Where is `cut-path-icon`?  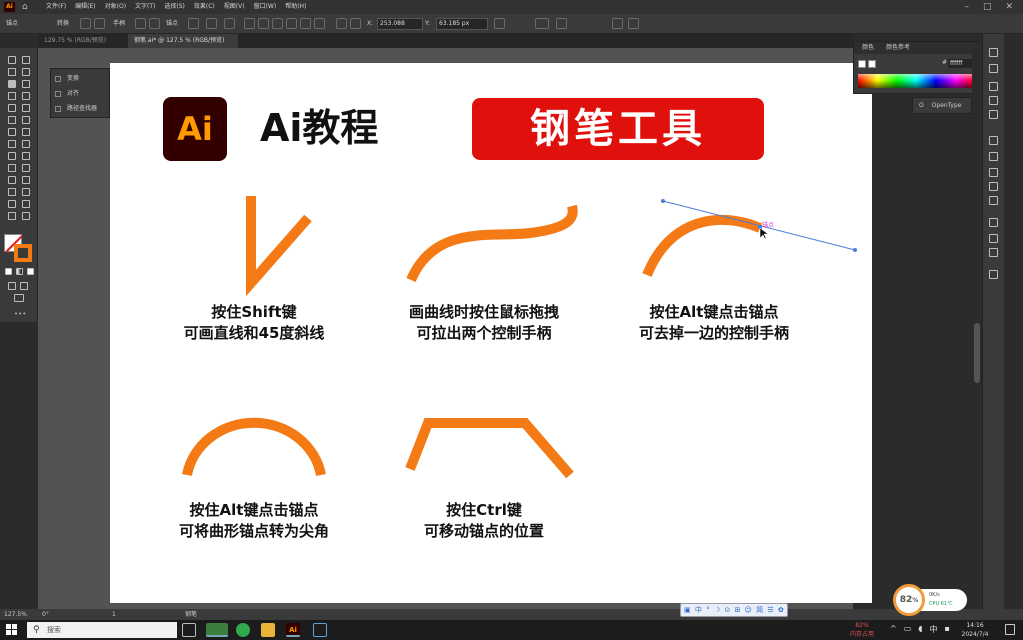 cut-path-icon is located at coordinates (229, 23).